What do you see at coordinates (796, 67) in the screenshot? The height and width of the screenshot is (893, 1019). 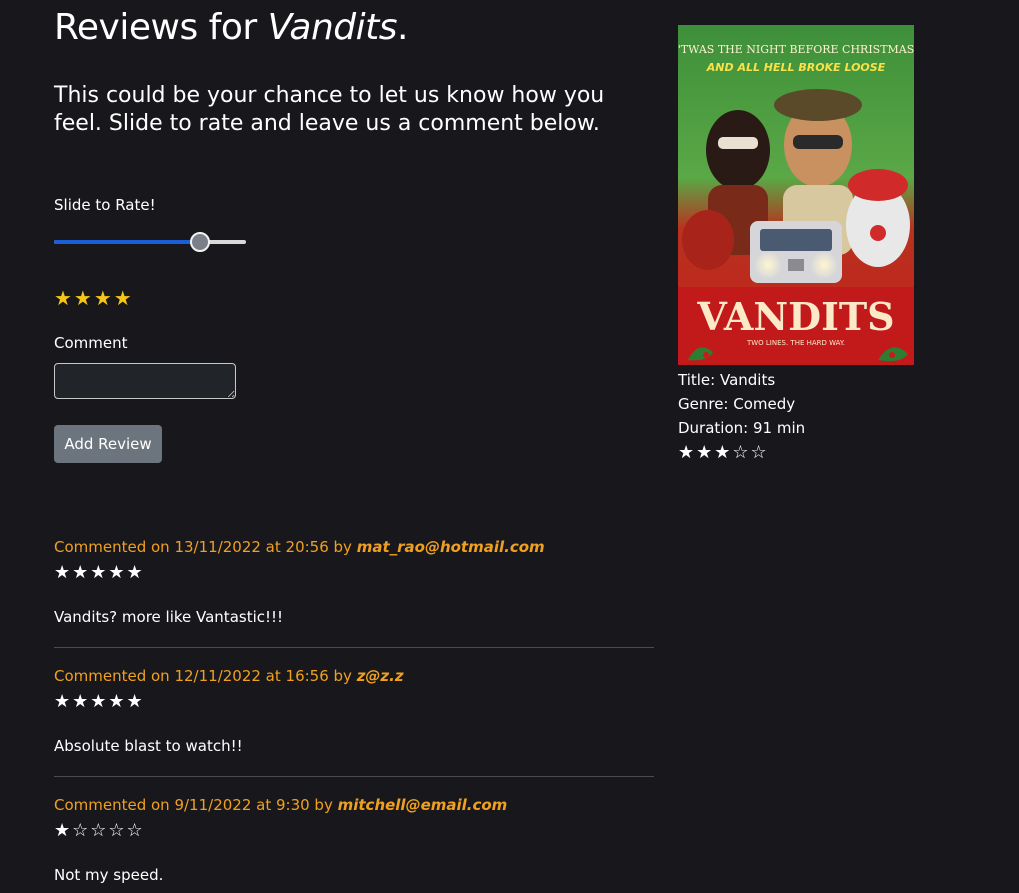 I see `poster-tagline-2: AND ALL HELL BROKE LOOSE` at bounding box center [796, 67].